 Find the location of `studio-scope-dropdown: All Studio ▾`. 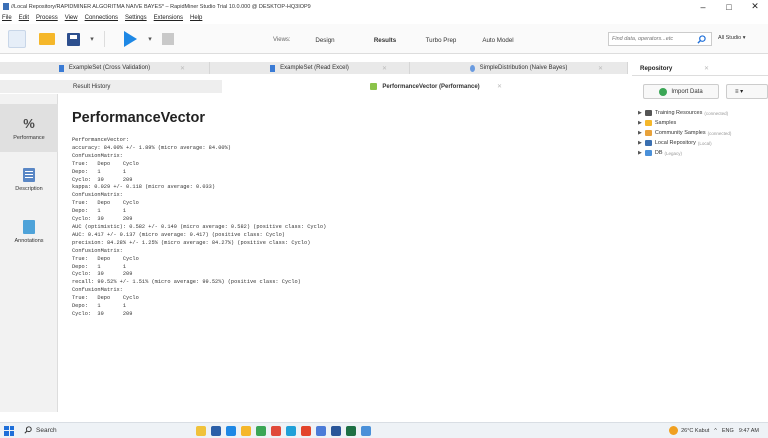

studio-scope-dropdown: All Studio ▾ is located at coordinates (732, 38).